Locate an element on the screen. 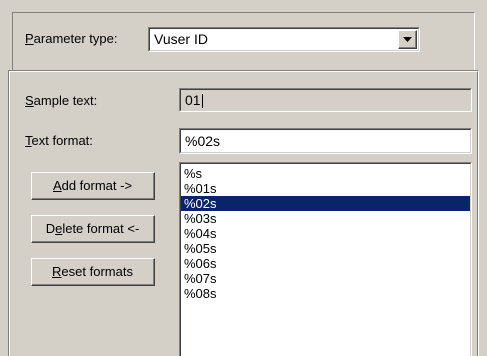 The height and width of the screenshot is (356, 487). text-format-input: %02s is located at coordinates (325, 141).